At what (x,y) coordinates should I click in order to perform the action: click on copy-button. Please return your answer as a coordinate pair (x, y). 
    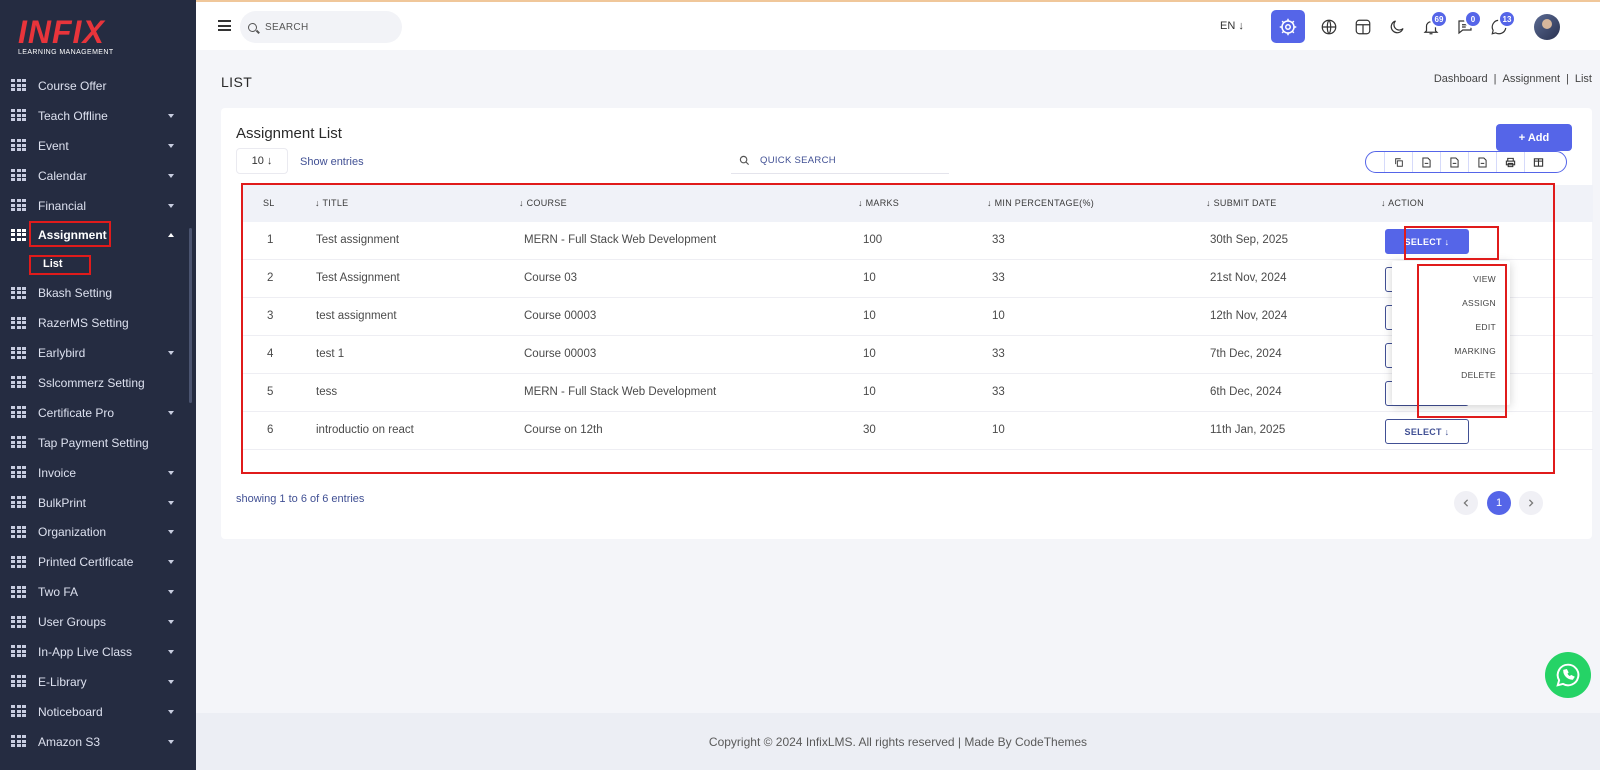
    Looking at the image, I should click on (1398, 162).